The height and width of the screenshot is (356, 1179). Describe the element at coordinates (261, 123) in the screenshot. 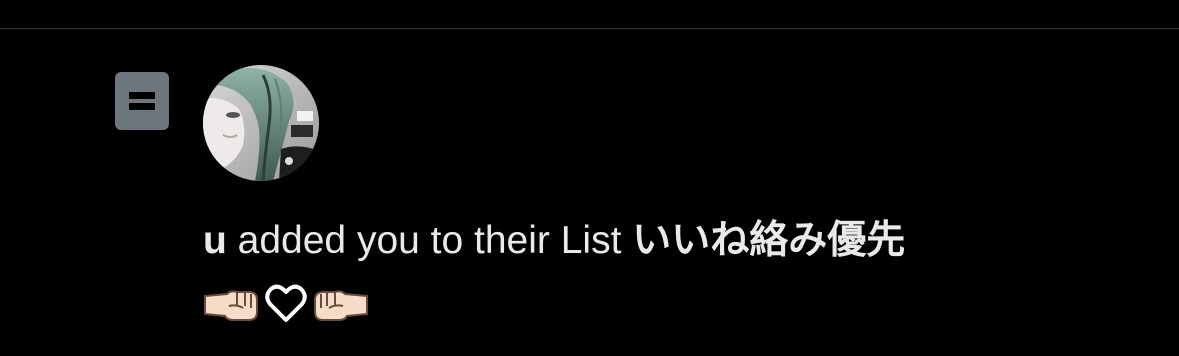

I see `avatar` at that location.